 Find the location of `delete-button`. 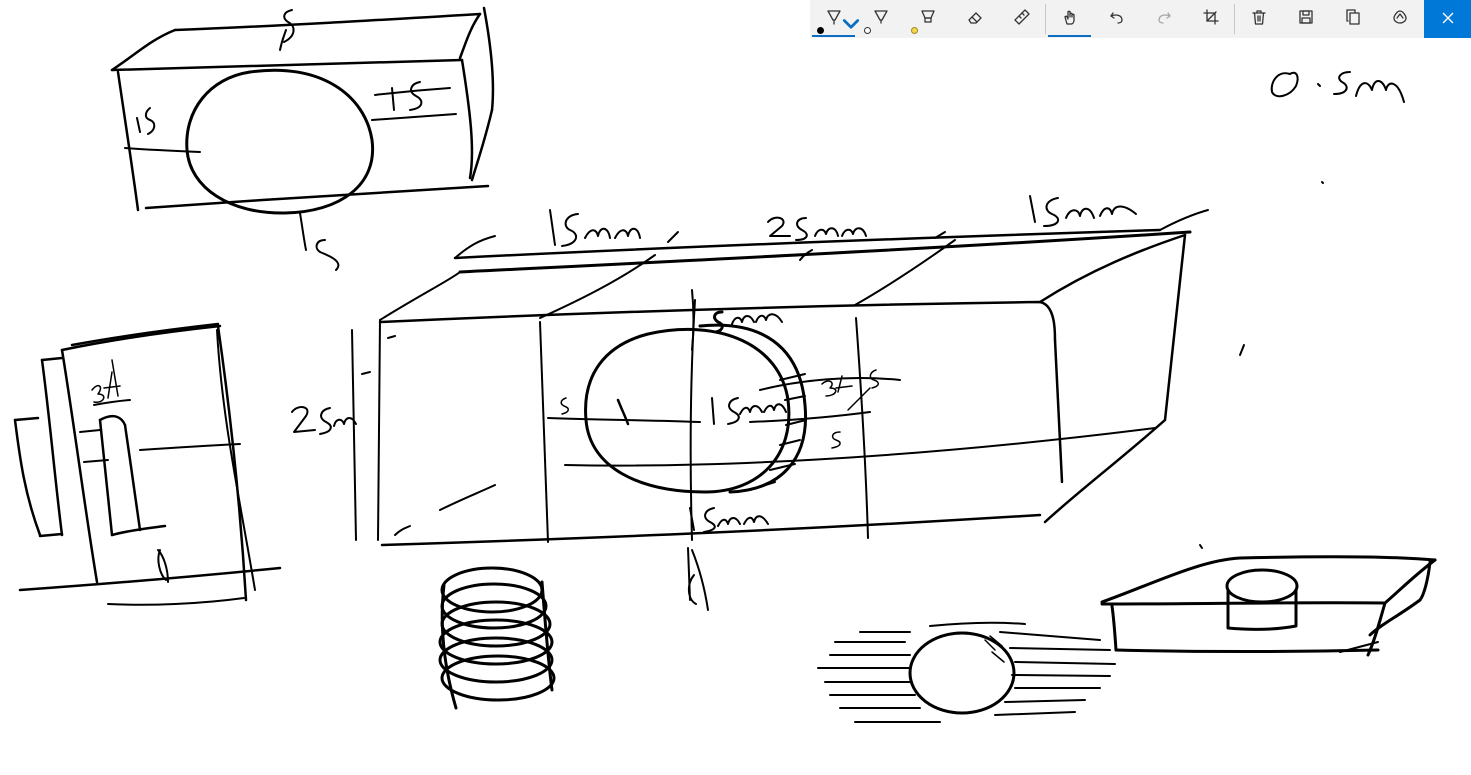

delete-button is located at coordinates (1258, 19).